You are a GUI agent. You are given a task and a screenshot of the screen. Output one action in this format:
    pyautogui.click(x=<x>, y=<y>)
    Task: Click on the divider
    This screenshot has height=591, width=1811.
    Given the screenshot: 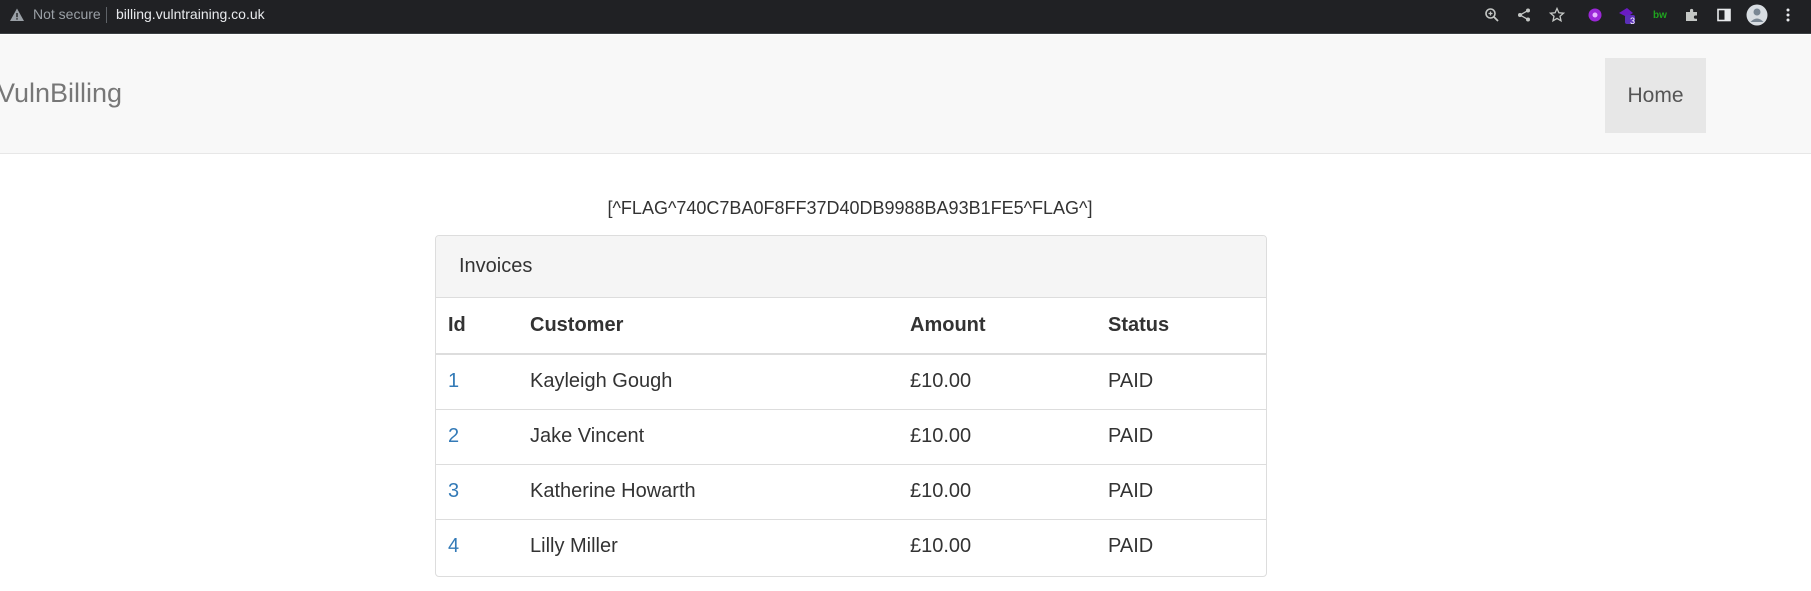 What is the action you would take?
    pyautogui.click(x=106, y=15)
    